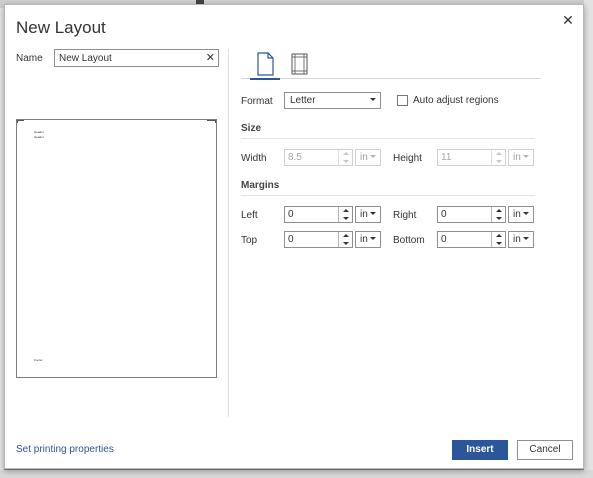  What do you see at coordinates (61, 27) in the screenshot?
I see `dialog-title: New Layout` at bounding box center [61, 27].